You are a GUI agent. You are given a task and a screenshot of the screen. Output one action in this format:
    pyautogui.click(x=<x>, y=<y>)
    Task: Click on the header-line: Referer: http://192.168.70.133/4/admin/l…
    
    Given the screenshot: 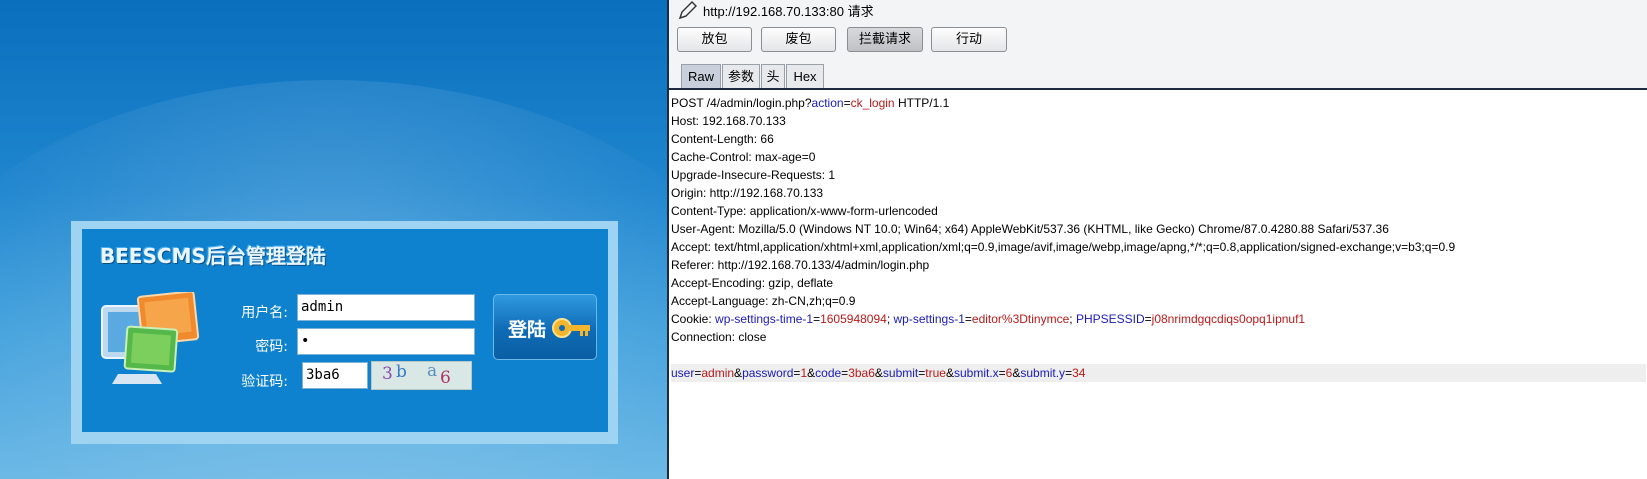 What is the action you would take?
    pyautogui.click(x=800, y=265)
    